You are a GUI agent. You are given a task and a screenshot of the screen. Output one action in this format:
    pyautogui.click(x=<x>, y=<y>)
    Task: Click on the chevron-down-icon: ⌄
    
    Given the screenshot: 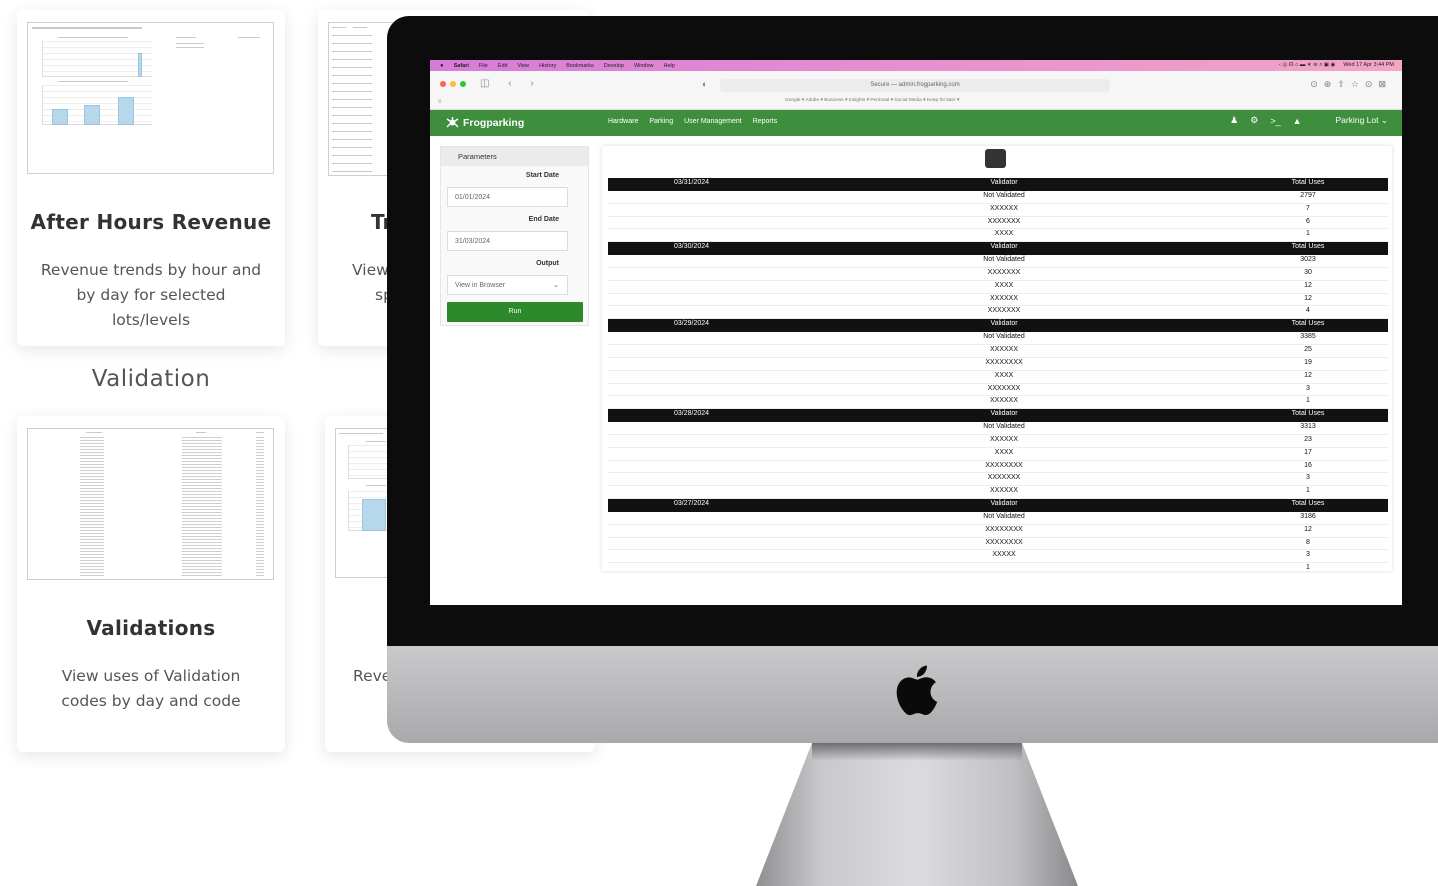 What is the action you would take?
    pyautogui.click(x=1384, y=120)
    